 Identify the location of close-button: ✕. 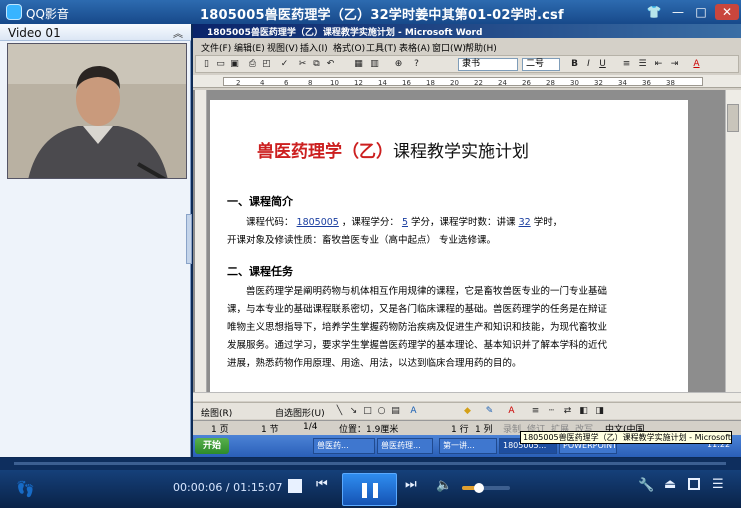
(727, 12).